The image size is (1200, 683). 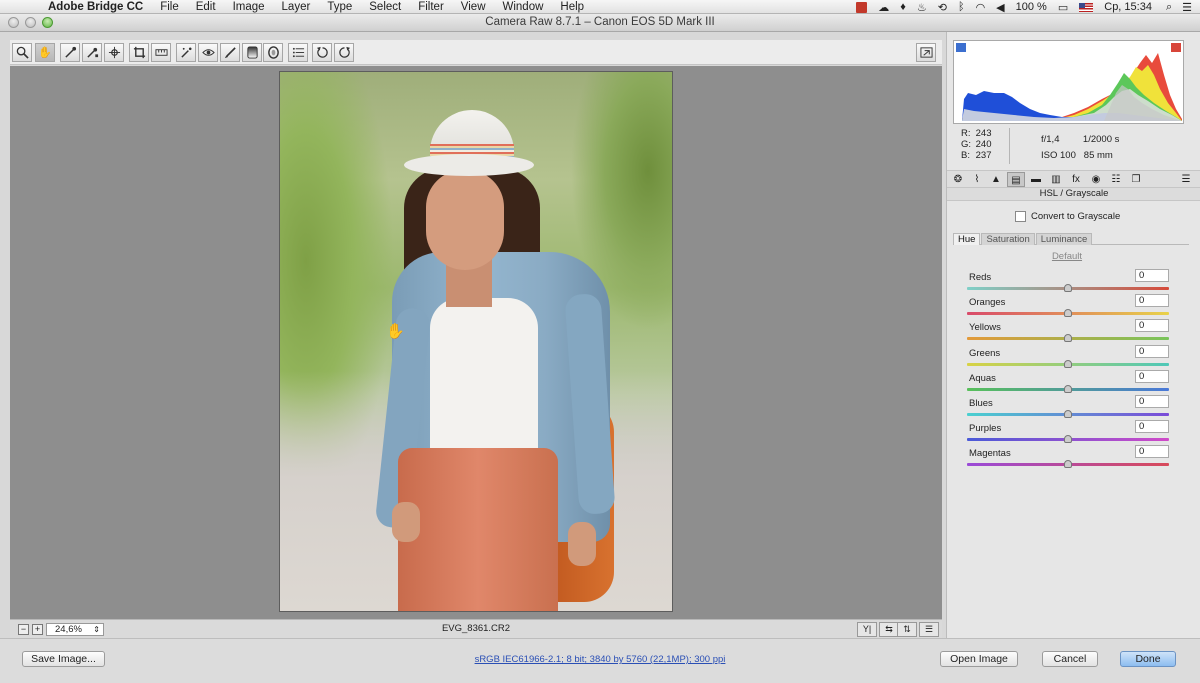 What do you see at coordinates (478, 529) in the screenshot?
I see `photo-orange-pants` at bounding box center [478, 529].